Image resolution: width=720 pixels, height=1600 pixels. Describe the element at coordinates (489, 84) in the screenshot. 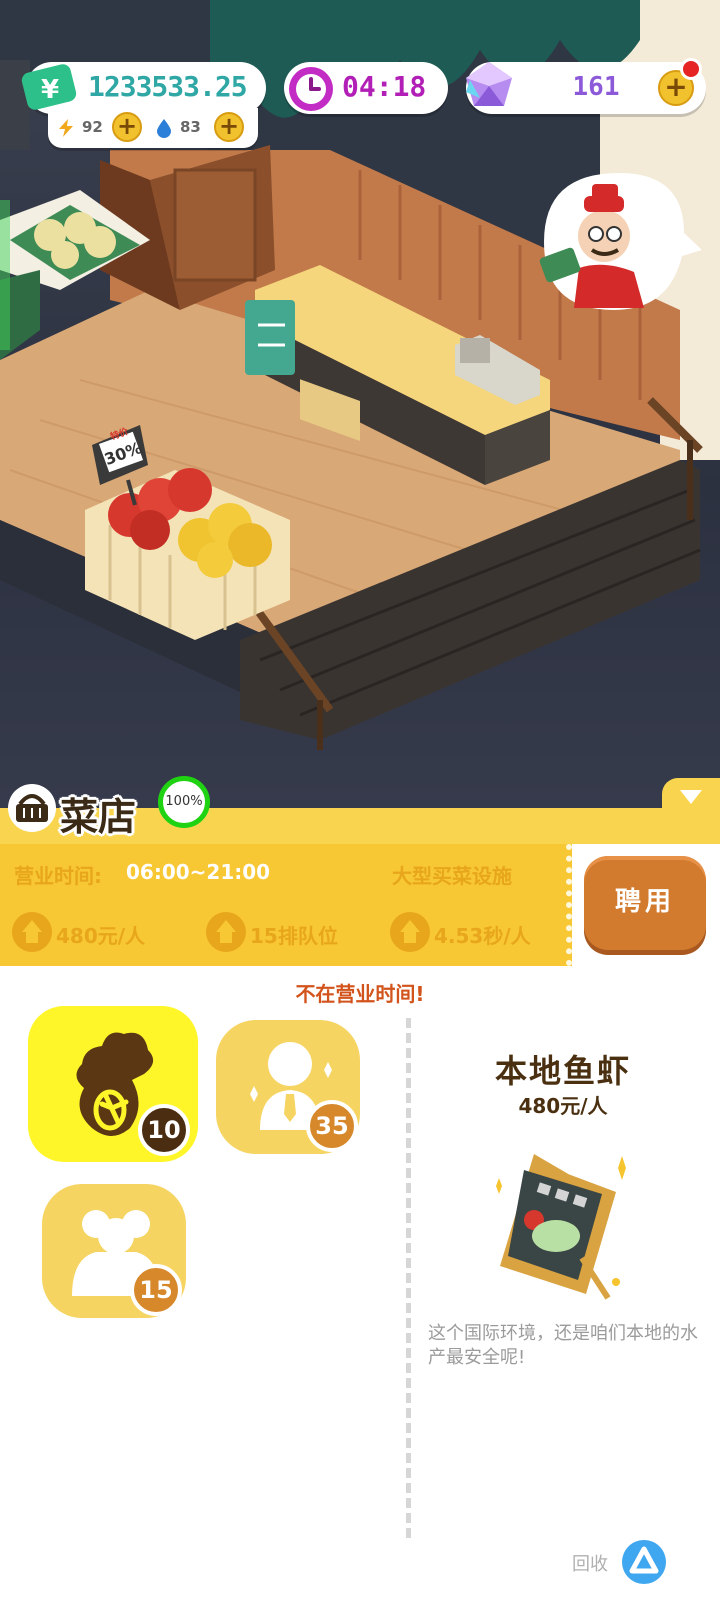

I see `gem-icon` at that location.